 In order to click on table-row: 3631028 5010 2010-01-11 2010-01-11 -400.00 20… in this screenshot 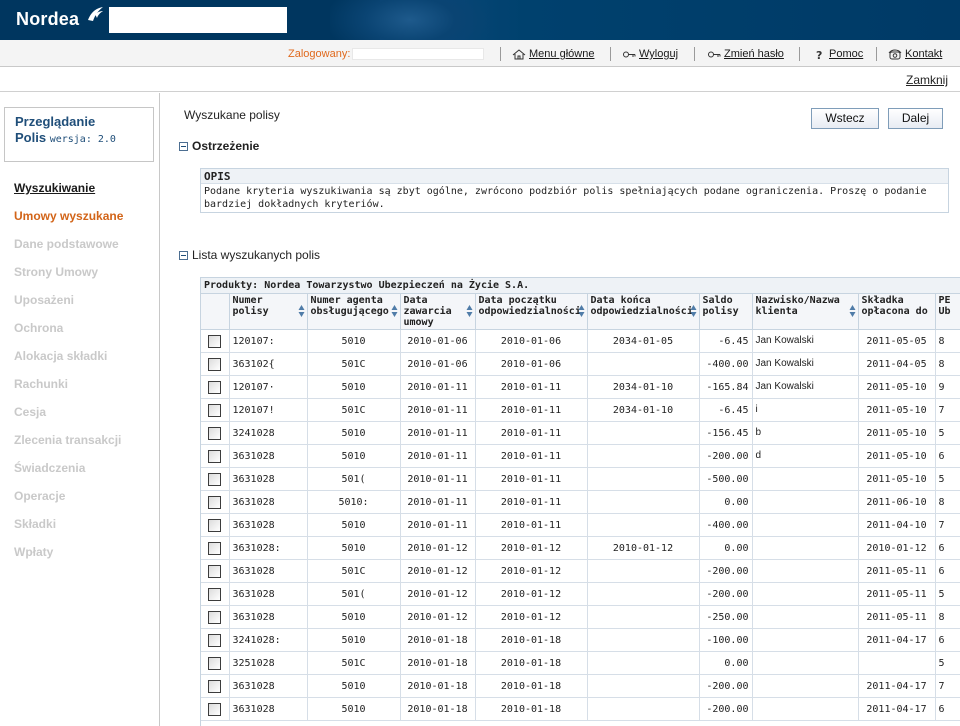, I will do `click(580, 525)`.